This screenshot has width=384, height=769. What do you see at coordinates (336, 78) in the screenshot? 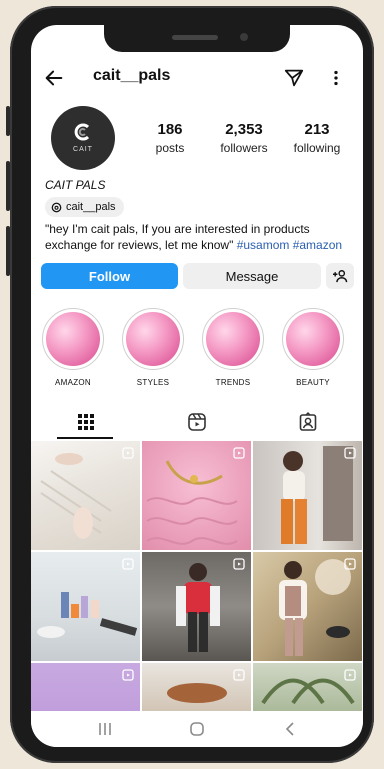
I see `more-options-icon` at bounding box center [336, 78].